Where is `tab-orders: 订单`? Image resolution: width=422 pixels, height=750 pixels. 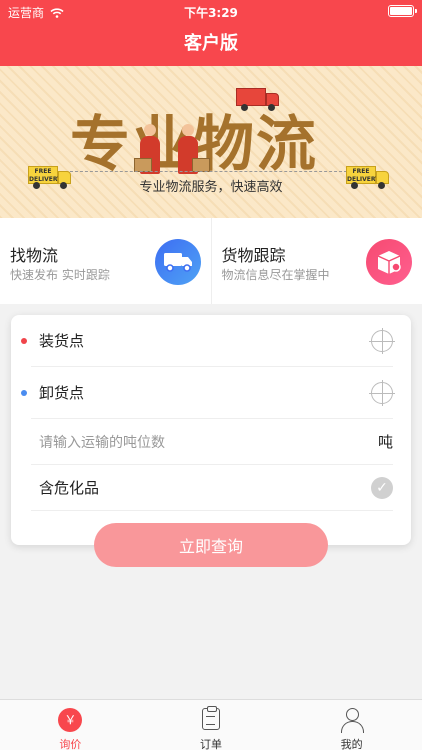 tab-orders: 订单 is located at coordinates (211, 725).